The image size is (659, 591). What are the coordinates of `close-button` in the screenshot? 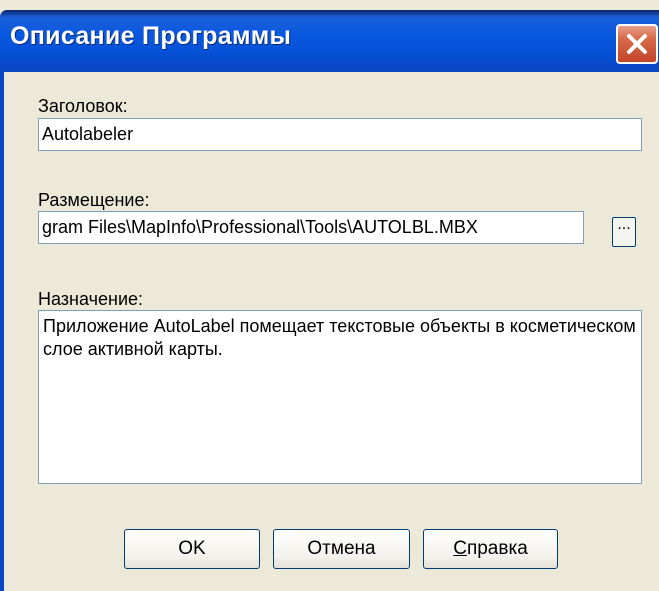 It's located at (637, 44).